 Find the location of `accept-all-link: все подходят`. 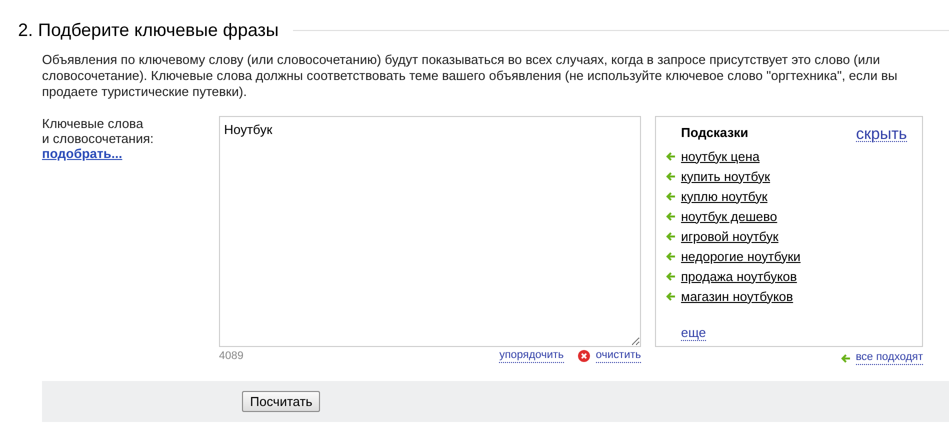

accept-all-link: все подходят is located at coordinates (889, 358).